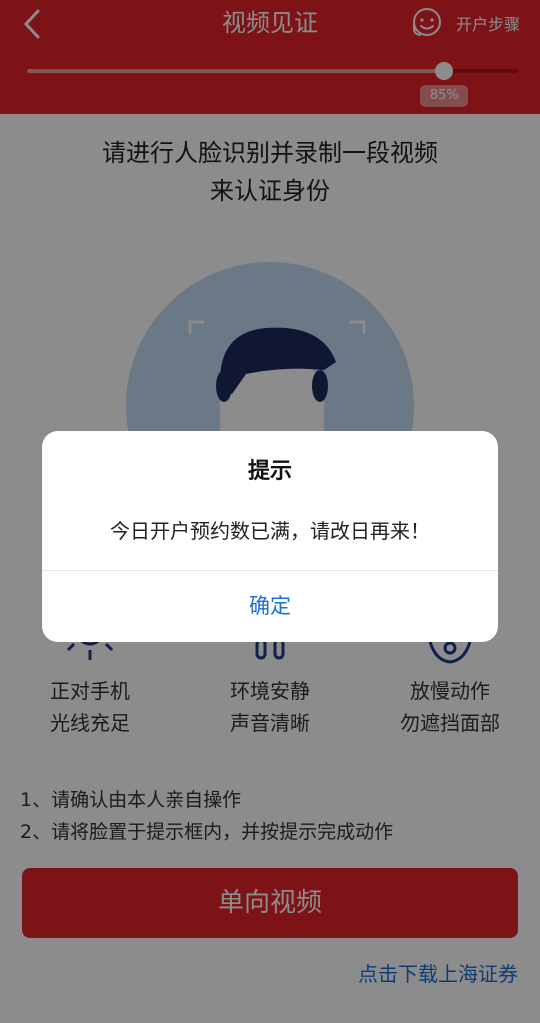 Image resolution: width=540 pixels, height=1023 pixels. Describe the element at coordinates (270, 531) in the screenshot. I see `dialog-message: 今日开户预约数已满，请改日再来！` at that location.